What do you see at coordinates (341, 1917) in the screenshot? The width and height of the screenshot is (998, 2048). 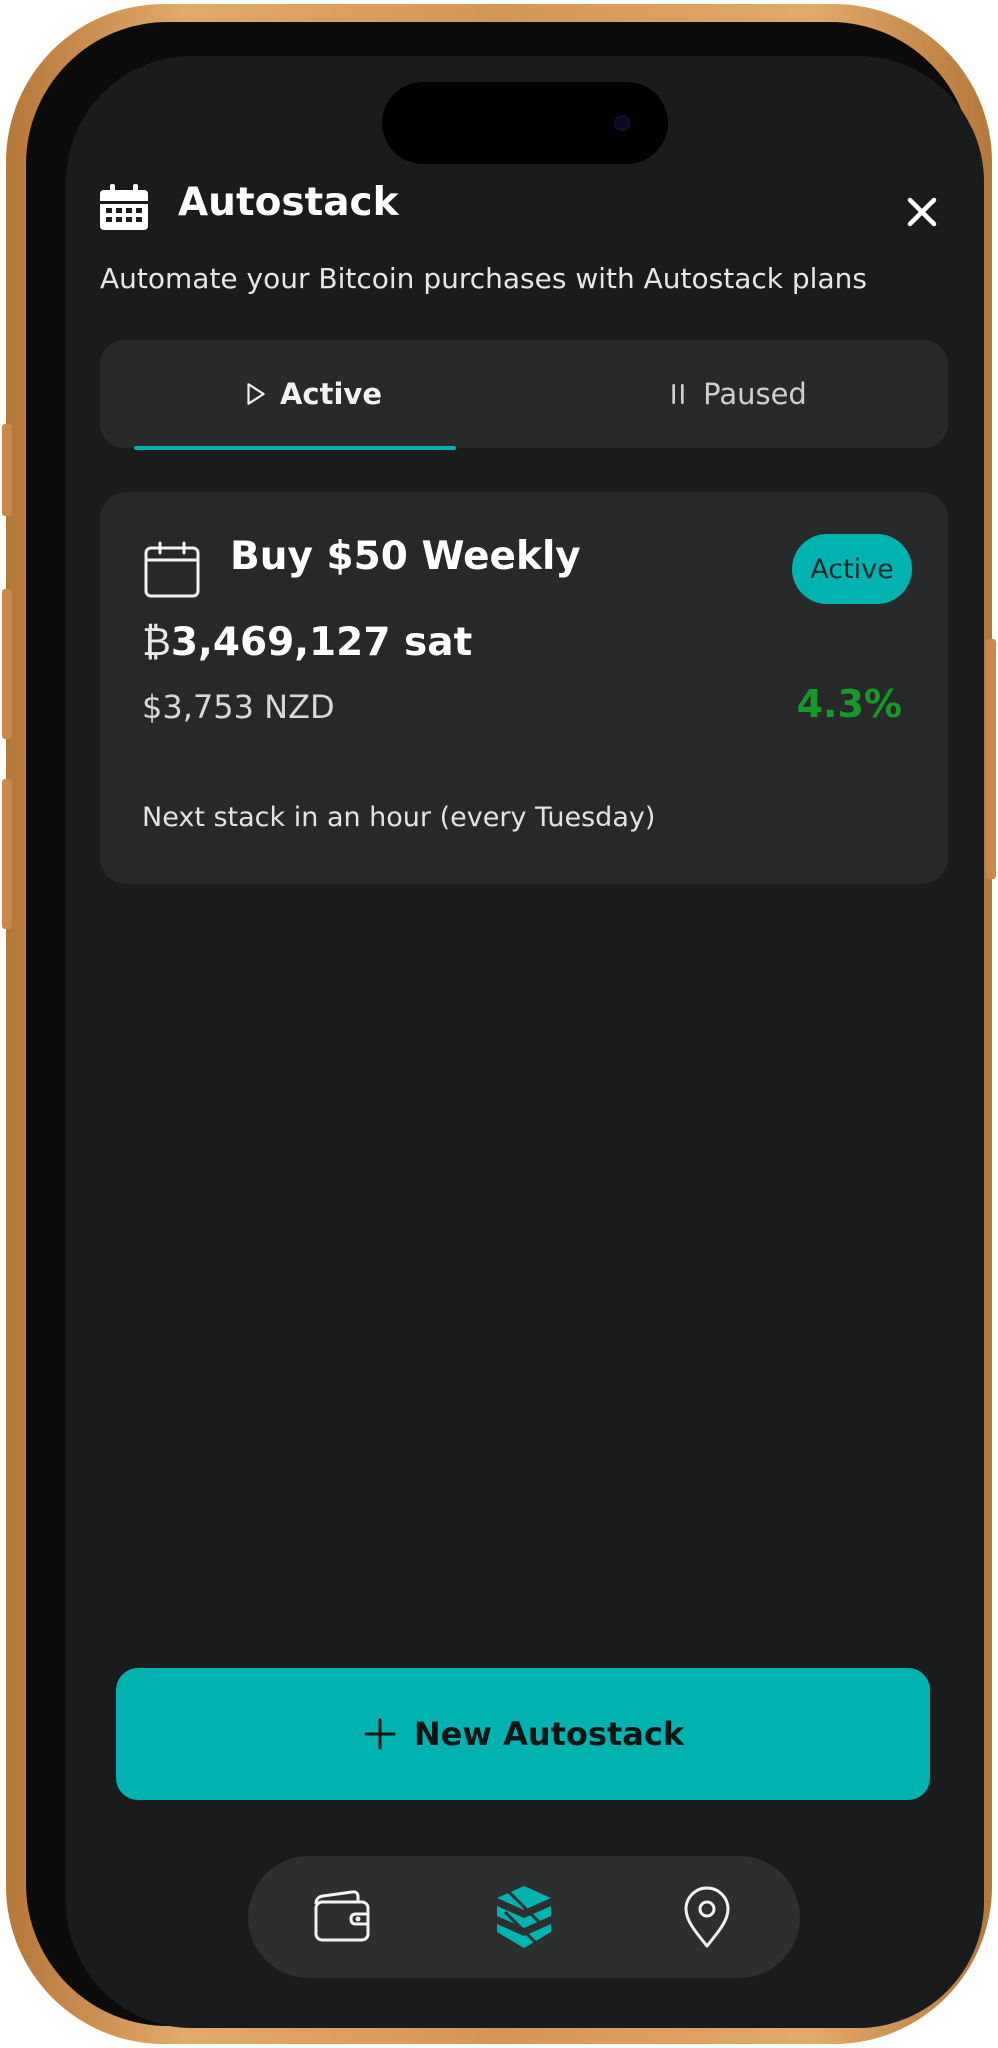 I see `wallet-icon` at bounding box center [341, 1917].